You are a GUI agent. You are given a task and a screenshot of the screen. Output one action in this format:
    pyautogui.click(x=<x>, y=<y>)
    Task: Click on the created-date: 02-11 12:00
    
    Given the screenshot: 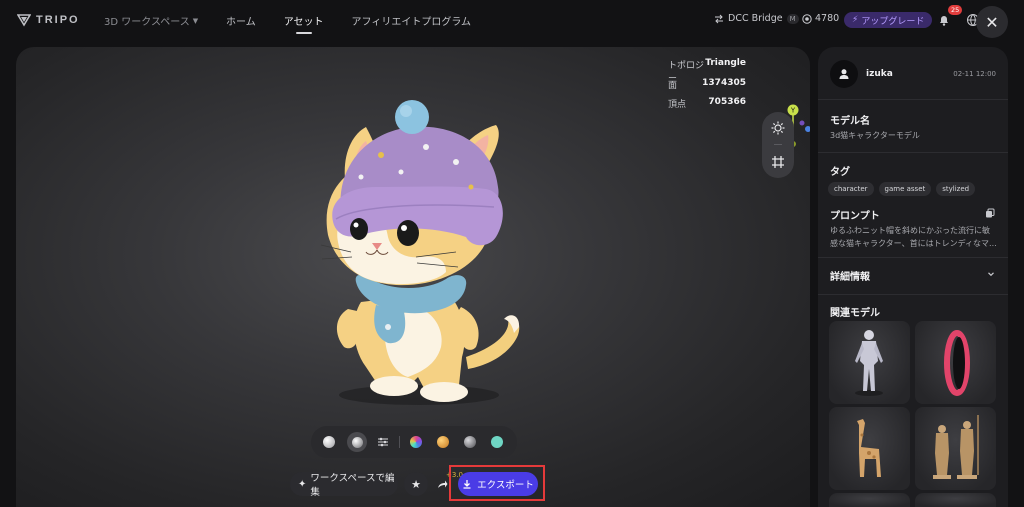 What is the action you would take?
    pyautogui.click(x=974, y=74)
    